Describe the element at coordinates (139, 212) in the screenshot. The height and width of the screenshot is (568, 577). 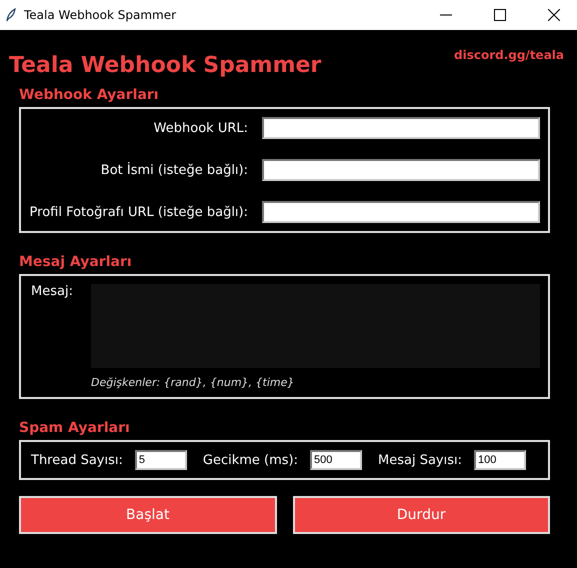
I see `field-label: Profil Fotoğrafı URL (isteğe bağlı):` at that location.